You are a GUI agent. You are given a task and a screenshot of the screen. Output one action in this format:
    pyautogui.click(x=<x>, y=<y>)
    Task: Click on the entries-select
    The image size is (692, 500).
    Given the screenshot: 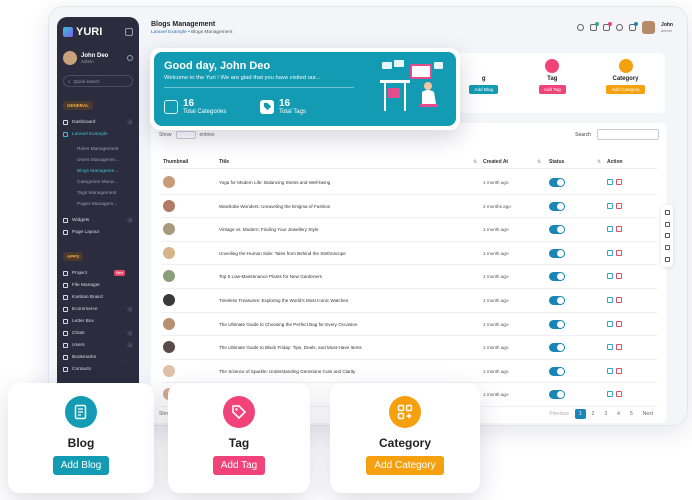 What is the action you would take?
    pyautogui.click(x=185, y=135)
    